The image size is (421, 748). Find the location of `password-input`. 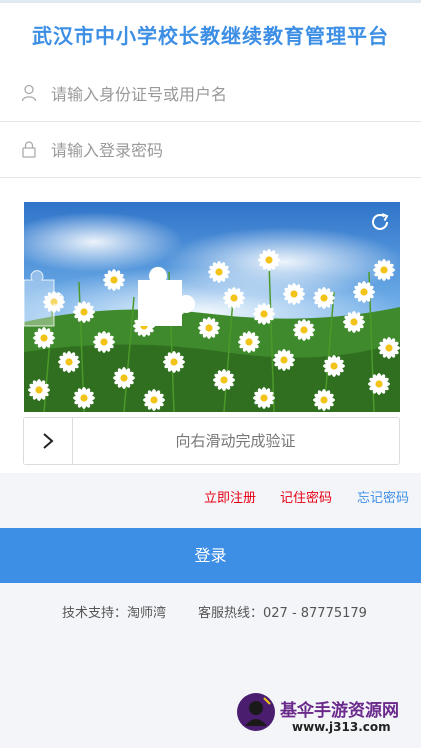

password-input is located at coordinates (226, 150).